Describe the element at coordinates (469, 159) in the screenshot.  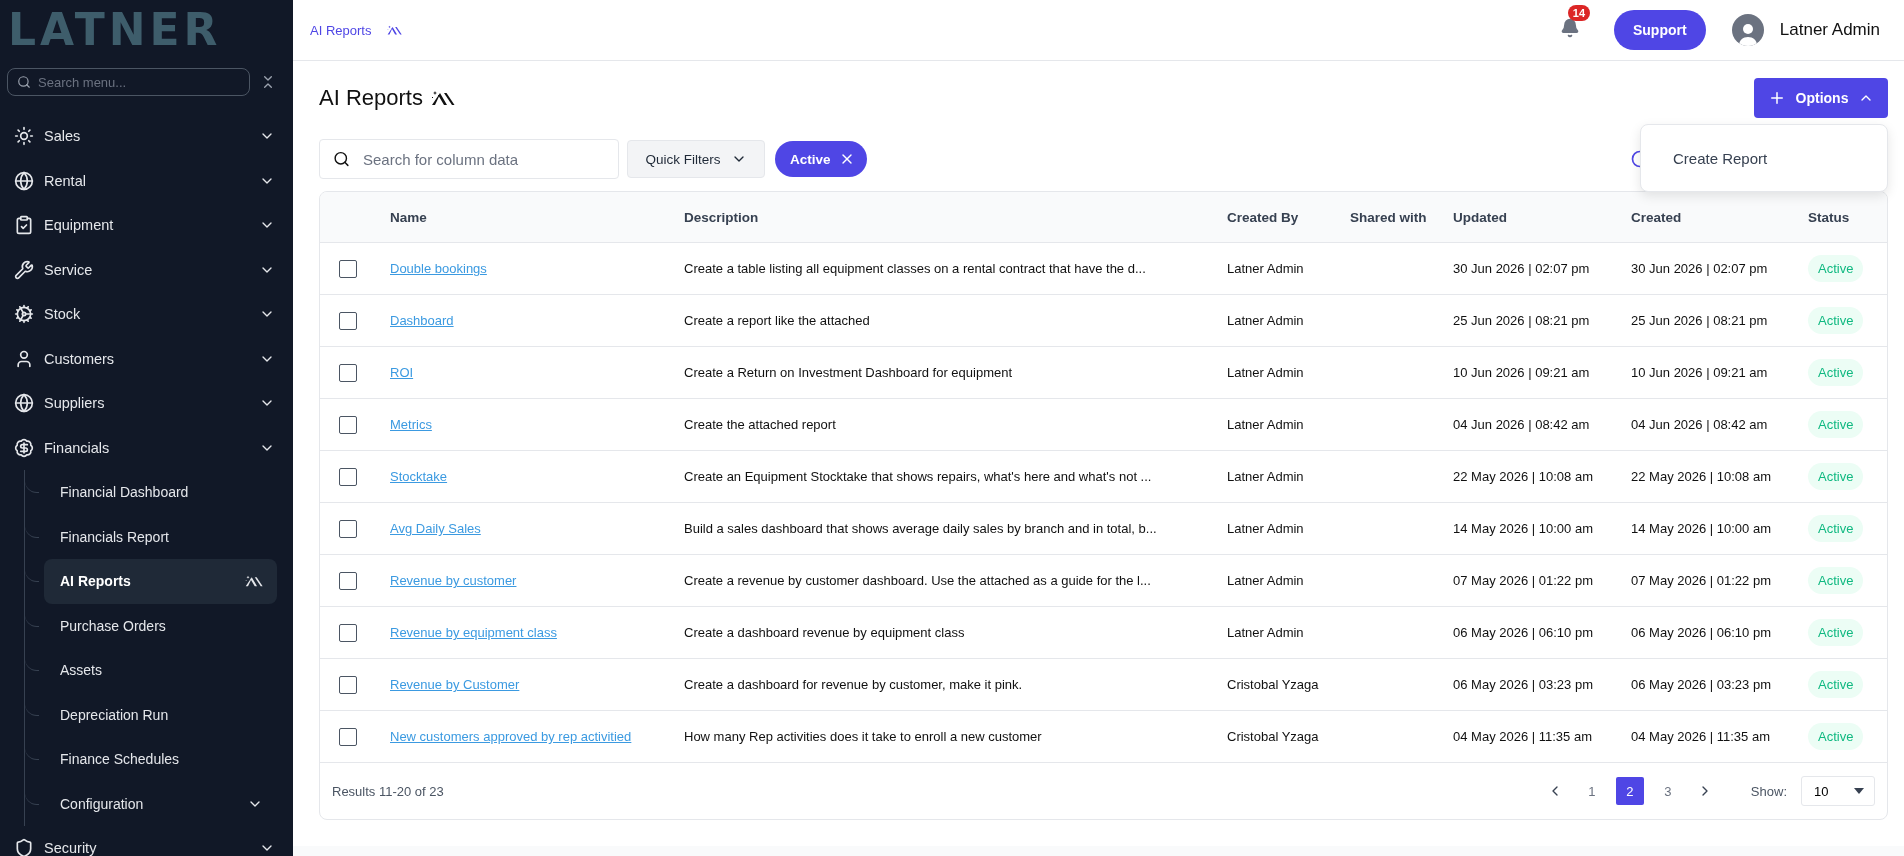
I see `search-field: Search for column data` at that location.